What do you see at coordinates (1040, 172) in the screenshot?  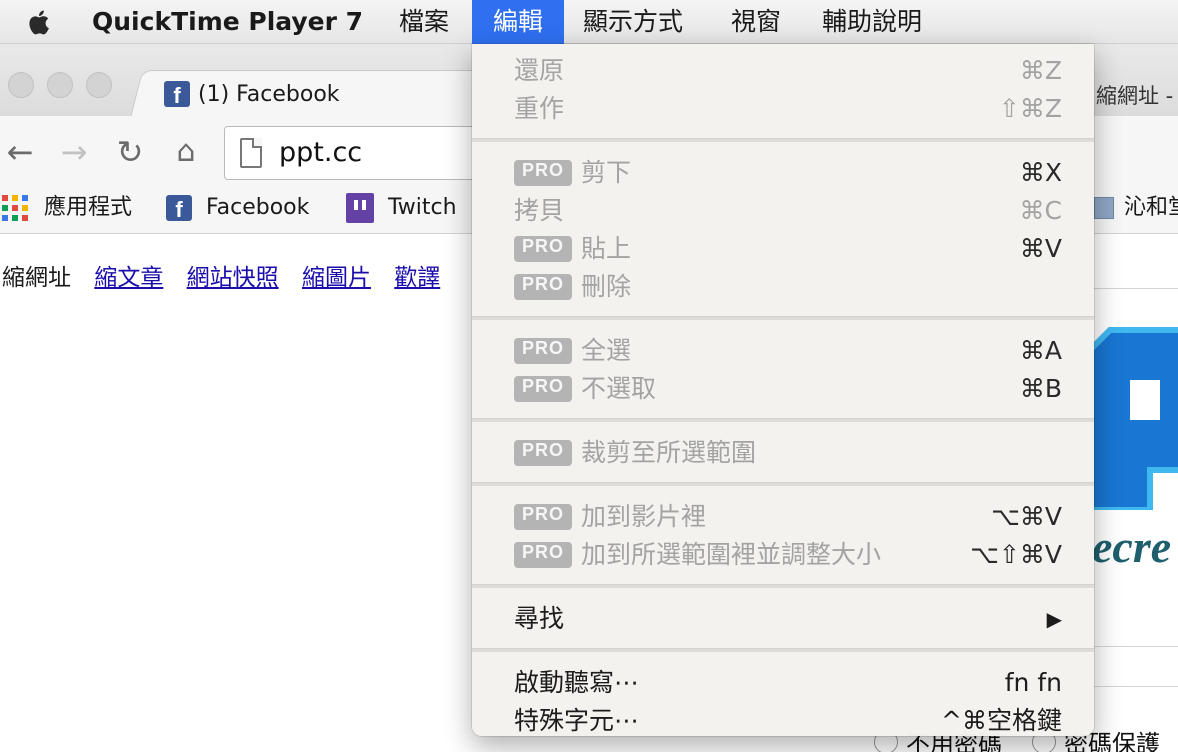 I see `menu-item-shortcut: ⌘X` at bounding box center [1040, 172].